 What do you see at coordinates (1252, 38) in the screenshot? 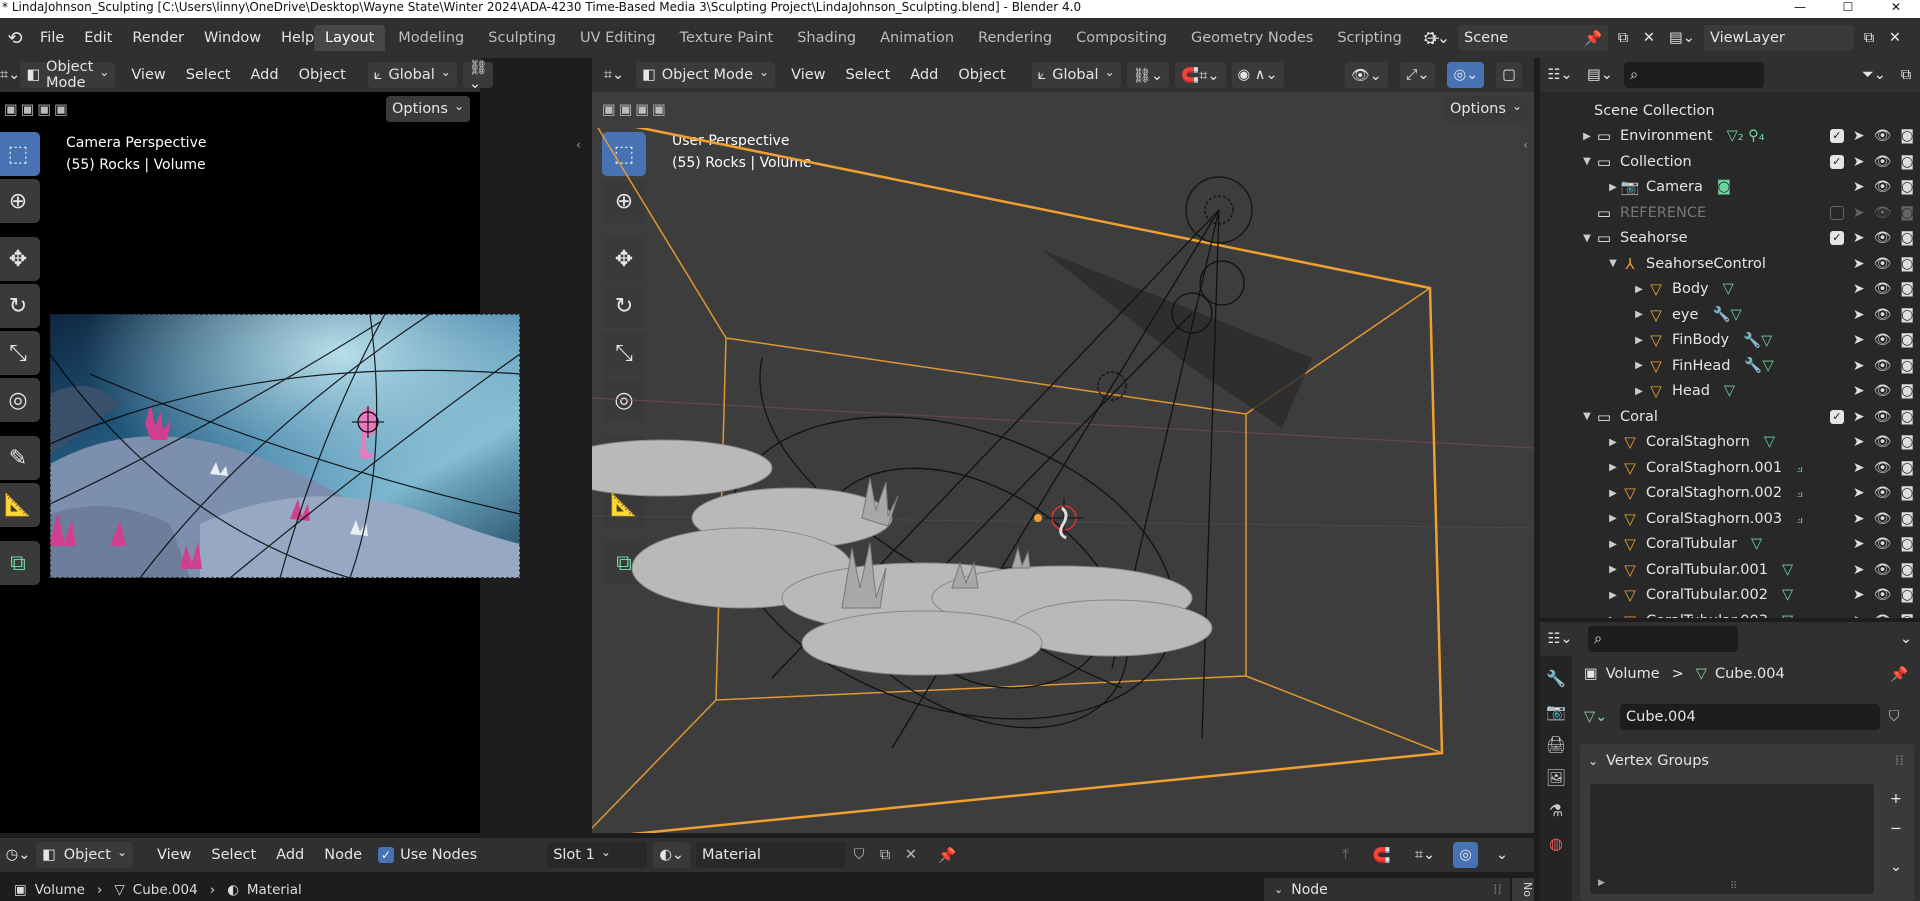
I see `tab-geometry-nodes: Geometry Nodes` at bounding box center [1252, 38].